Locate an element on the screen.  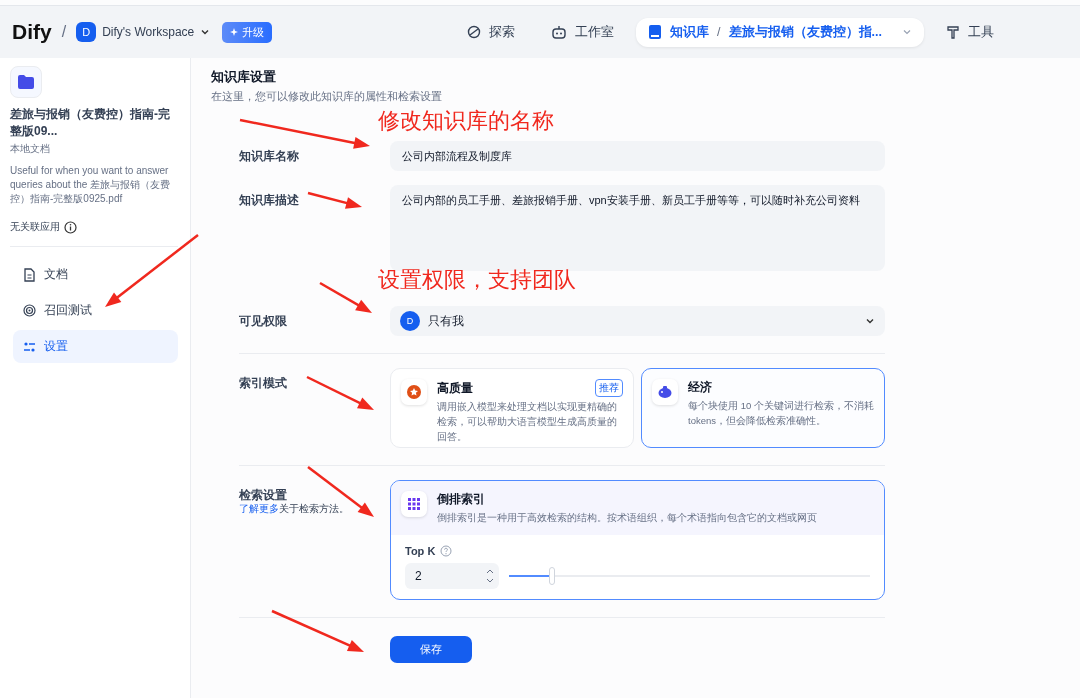
hammer-icon is located at coordinates (953, 32).